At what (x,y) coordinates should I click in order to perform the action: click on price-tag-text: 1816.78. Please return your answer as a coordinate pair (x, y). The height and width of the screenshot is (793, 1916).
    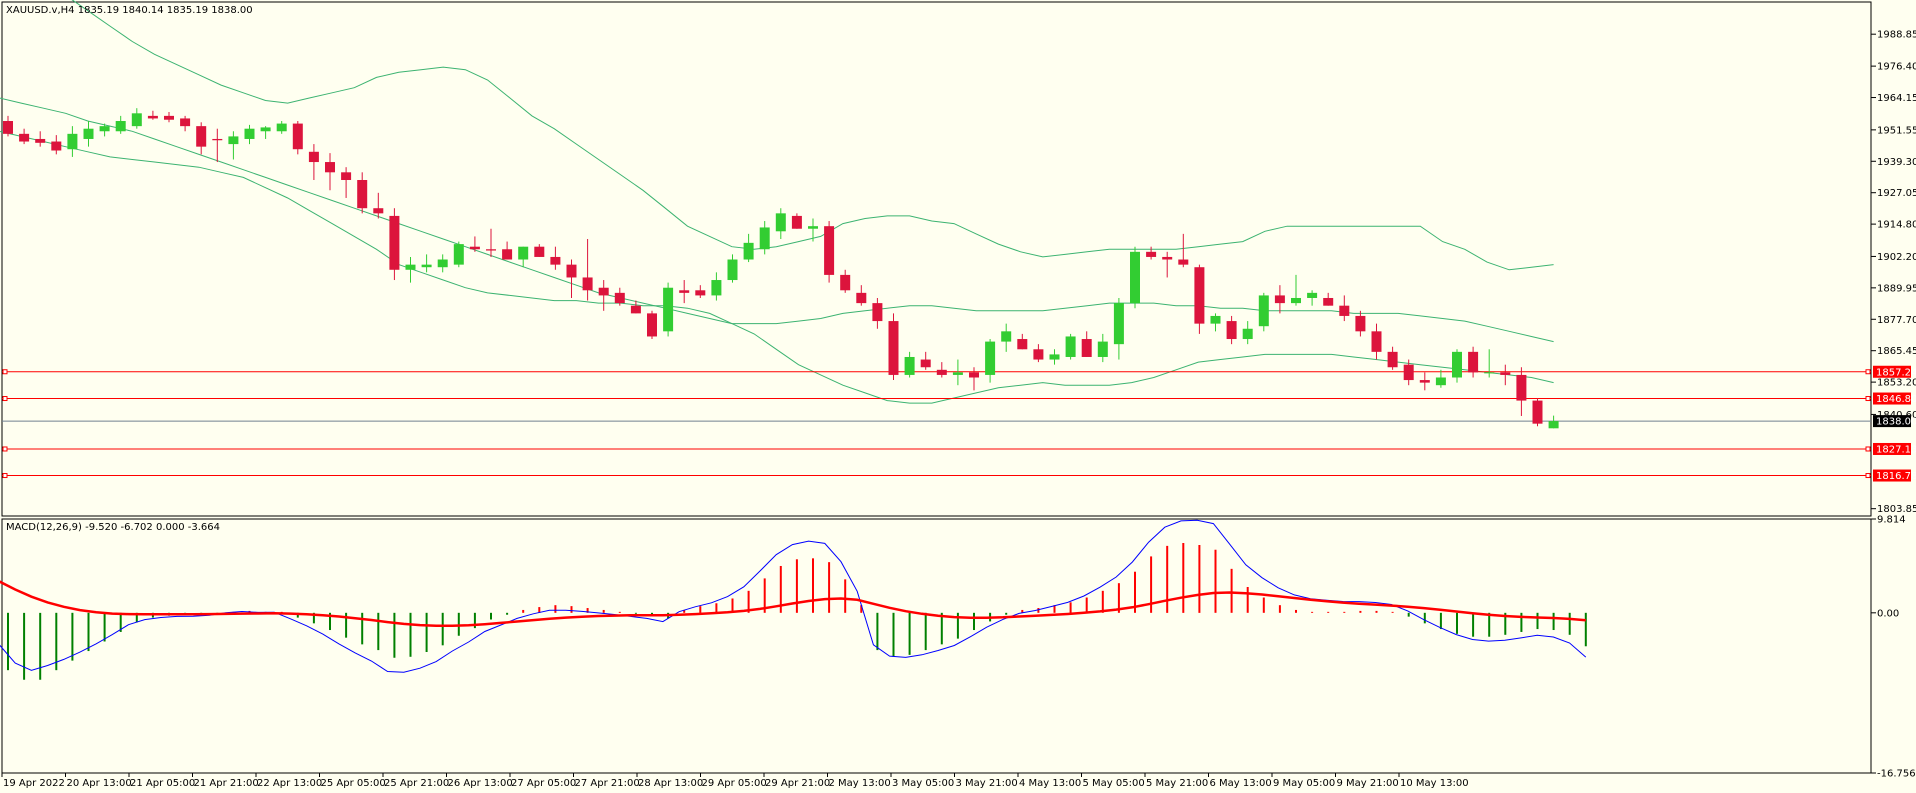
    Looking at the image, I should click on (1896, 476).